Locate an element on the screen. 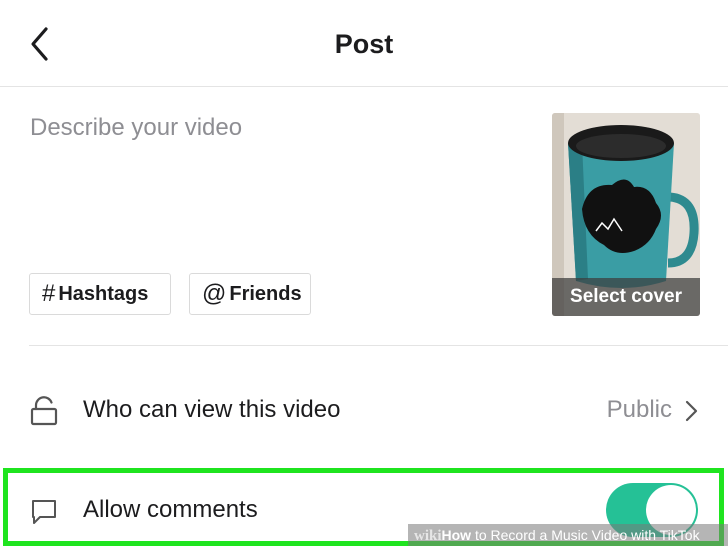 This screenshot has width=728, height=546. comment-icon is located at coordinates (44, 512).